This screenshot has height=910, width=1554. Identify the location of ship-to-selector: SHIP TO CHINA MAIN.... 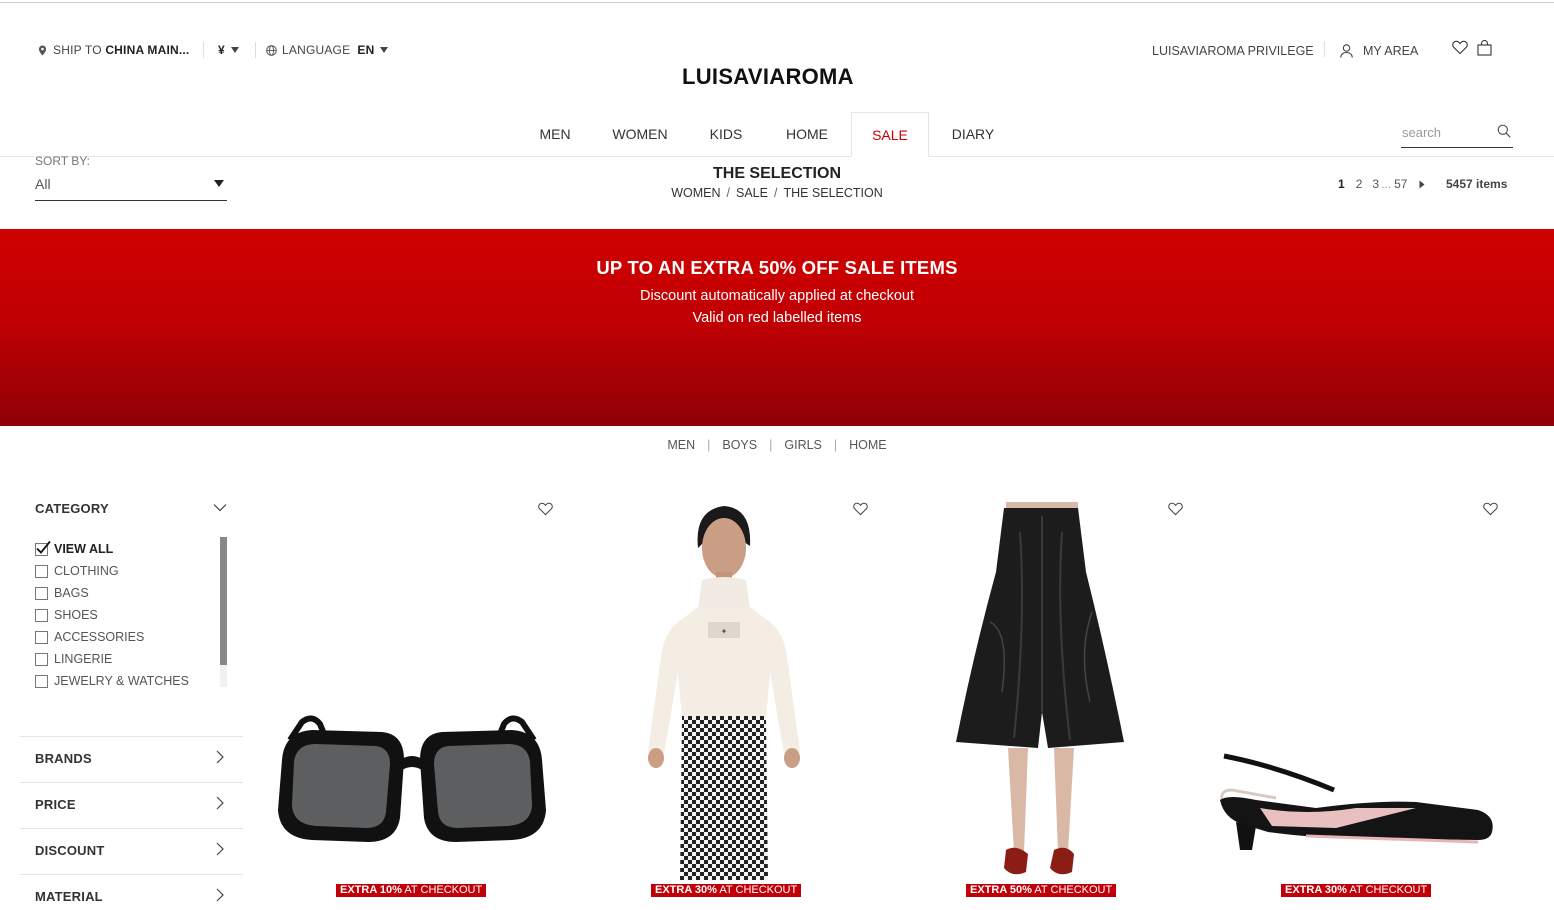
(113, 50).